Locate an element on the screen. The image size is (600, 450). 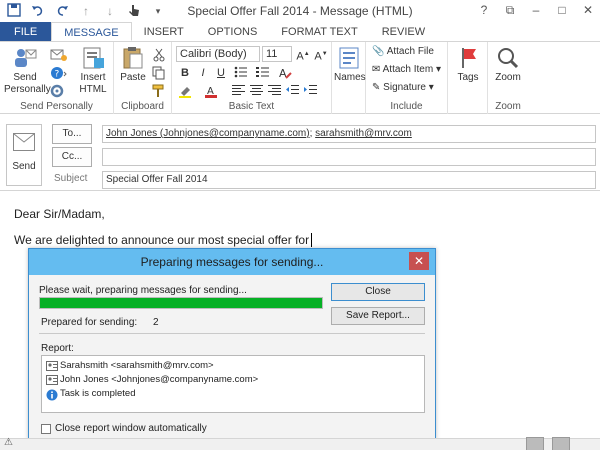
sp-options-icon is located at coordinates (59, 56).